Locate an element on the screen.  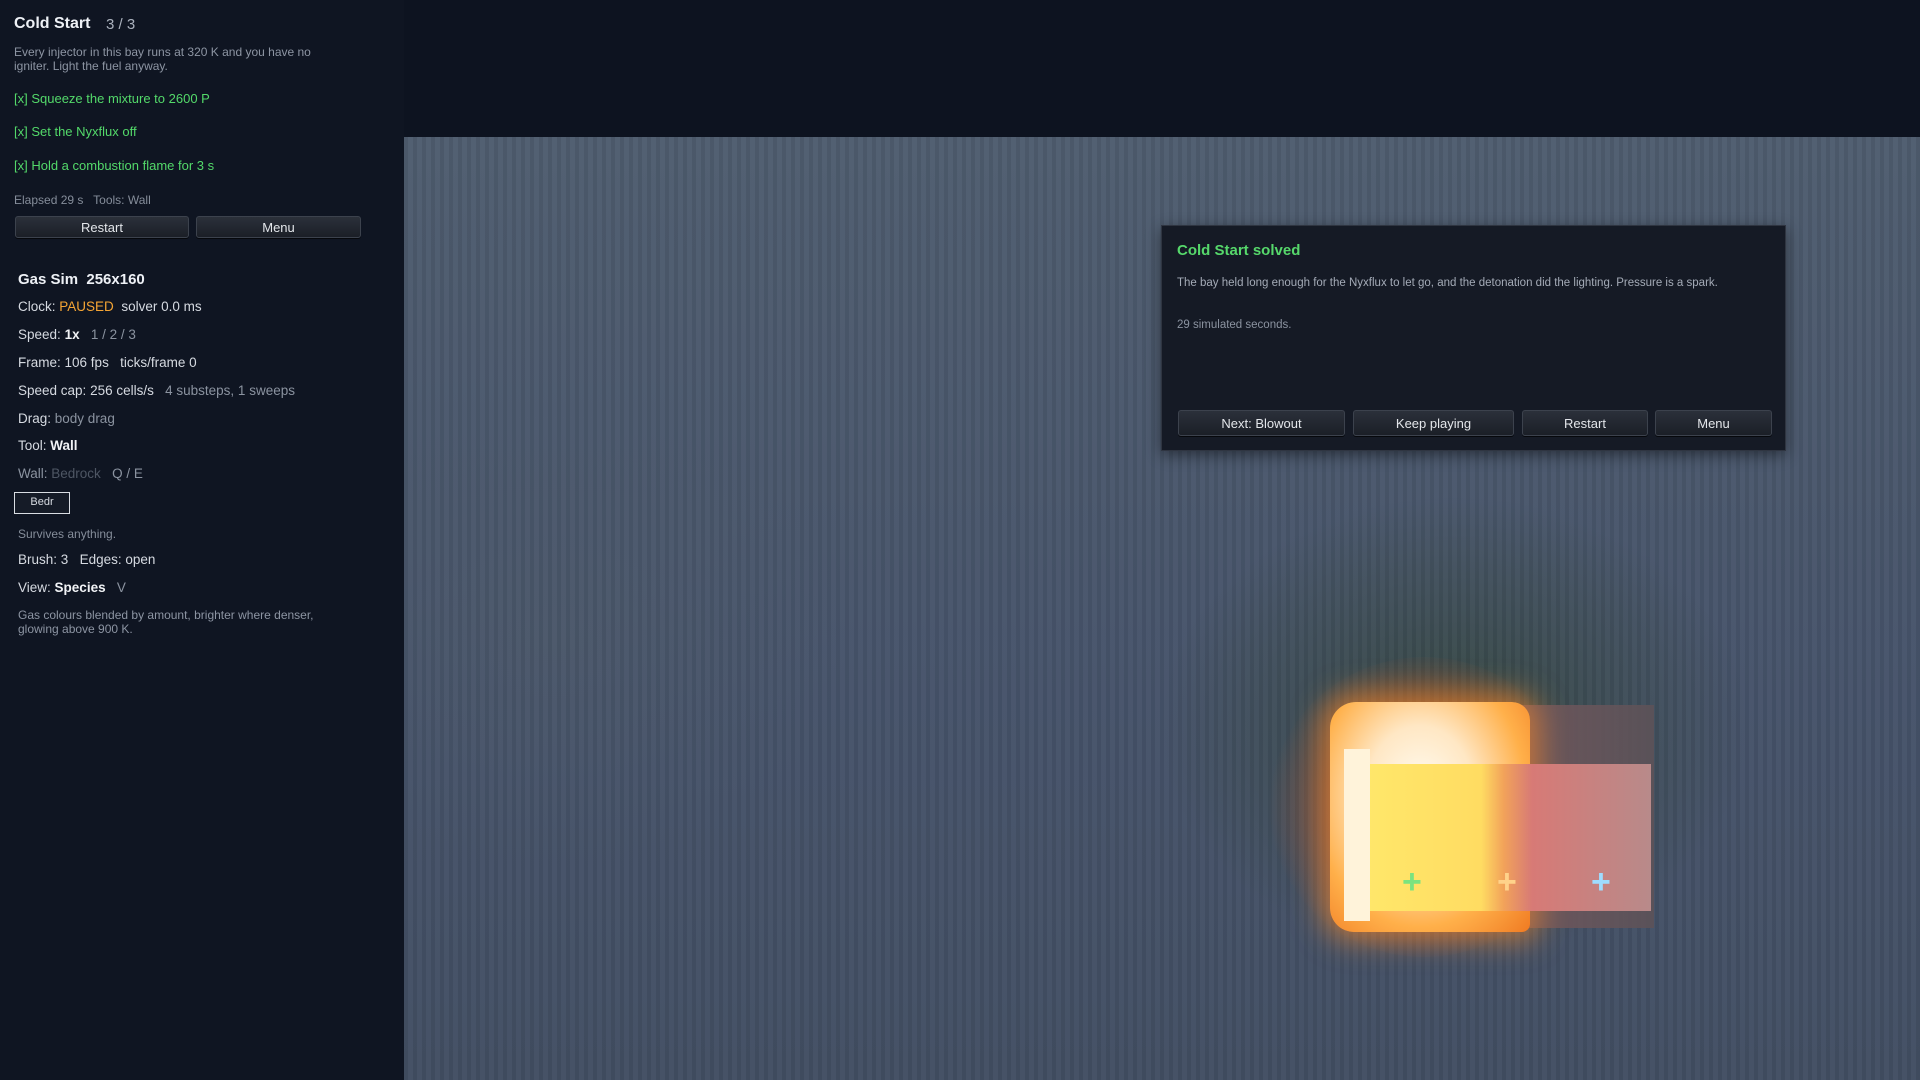
top-margin is located at coordinates (1162, 68).